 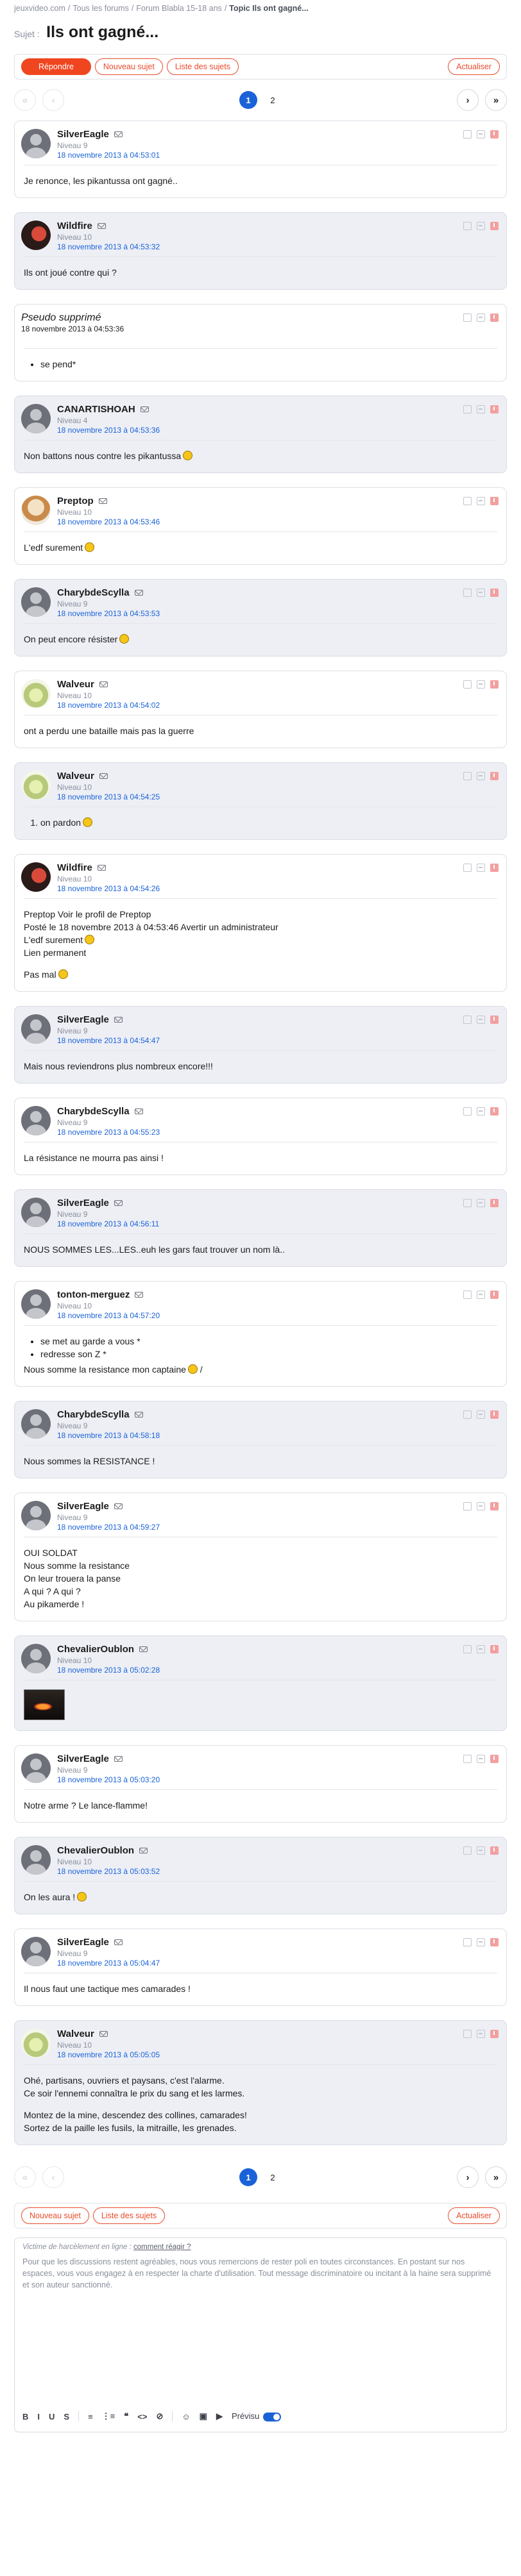 I want to click on post-date: 18 novembre 2013 à 05:05:05, so click(x=277, y=2054).